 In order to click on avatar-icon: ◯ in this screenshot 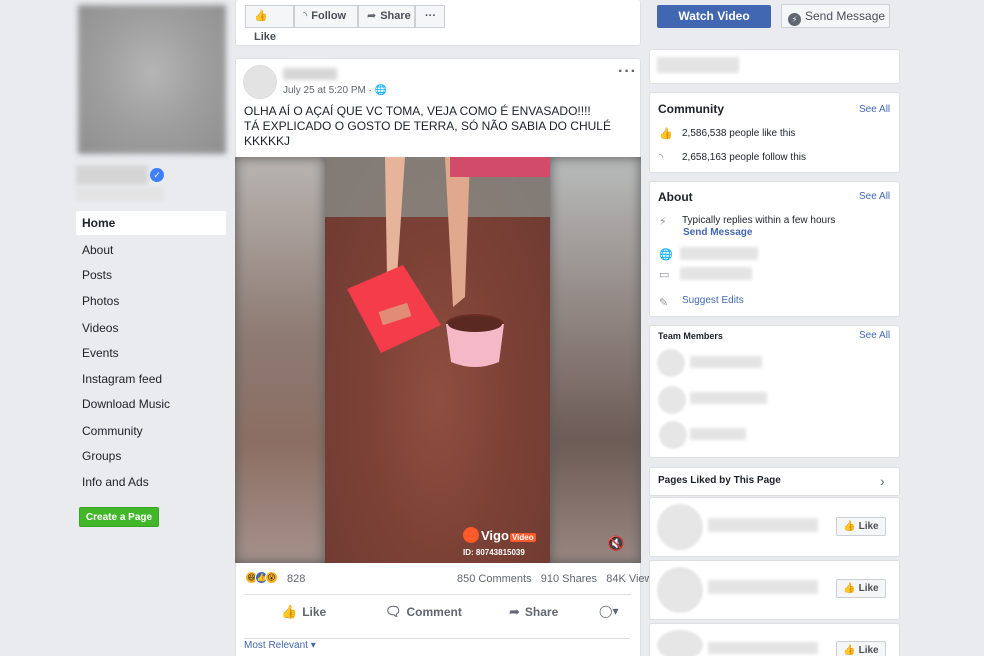, I will do `click(606, 611)`.